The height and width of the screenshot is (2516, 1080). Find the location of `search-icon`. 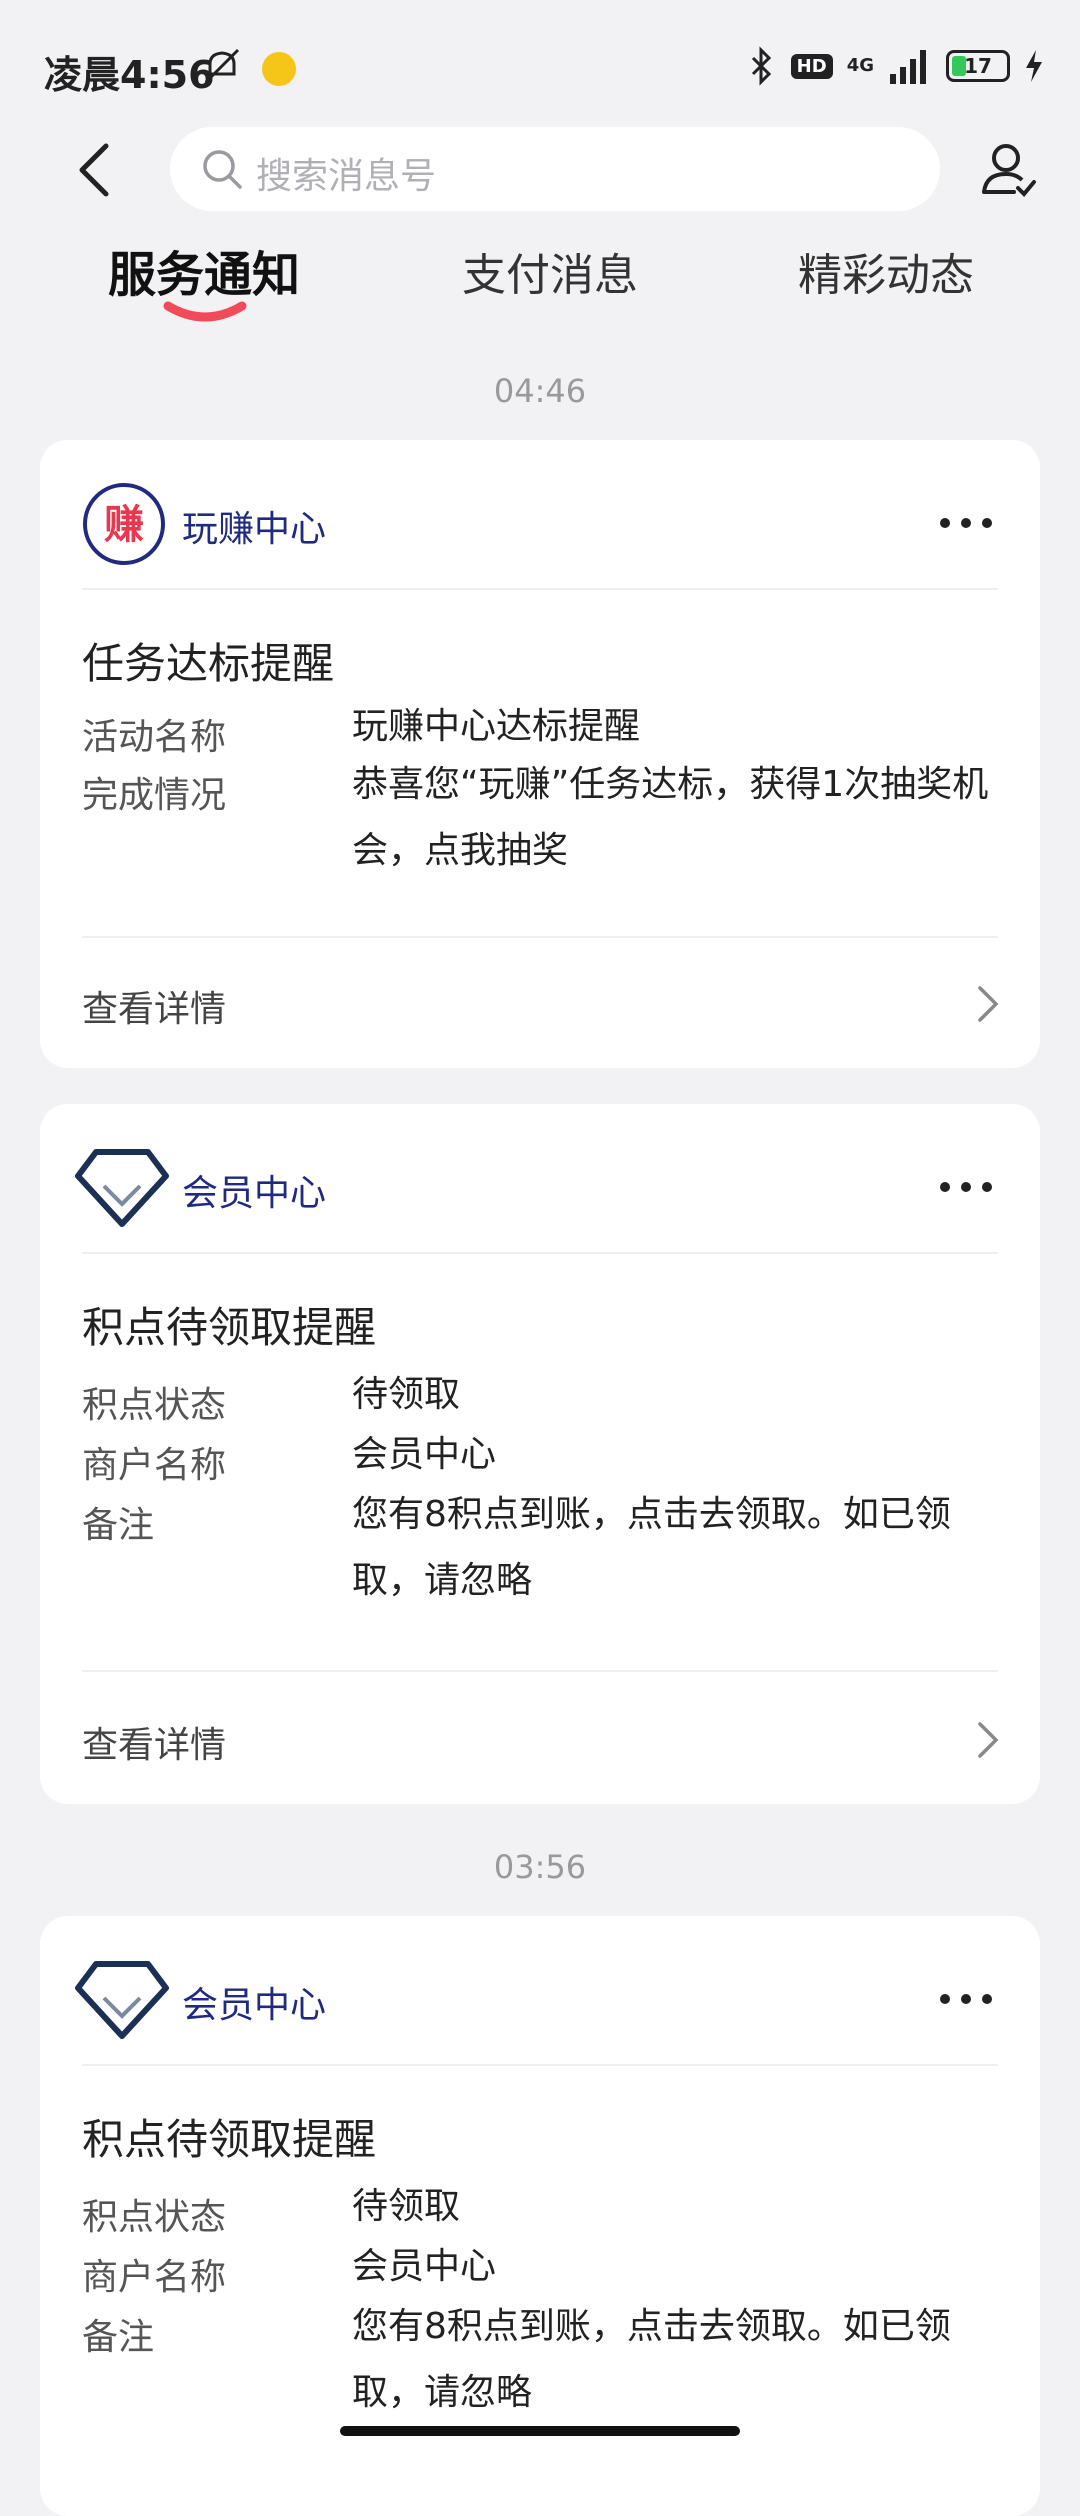

search-icon is located at coordinates (222, 169).